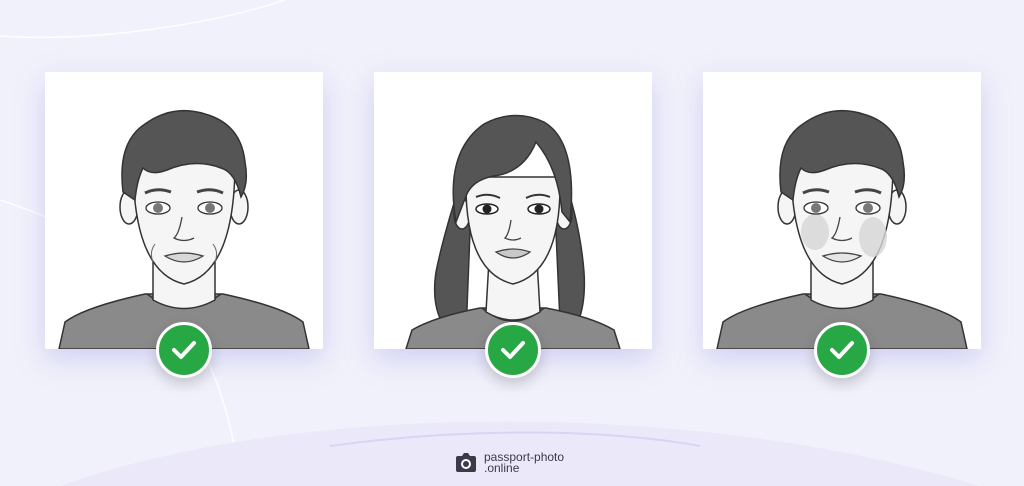 The height and width of the screenshot is (486, 1024). What do you see at coordinates (184, 229) in the screenshot?
I see `man-portrait-illustration` at bounding box center [184, 229].